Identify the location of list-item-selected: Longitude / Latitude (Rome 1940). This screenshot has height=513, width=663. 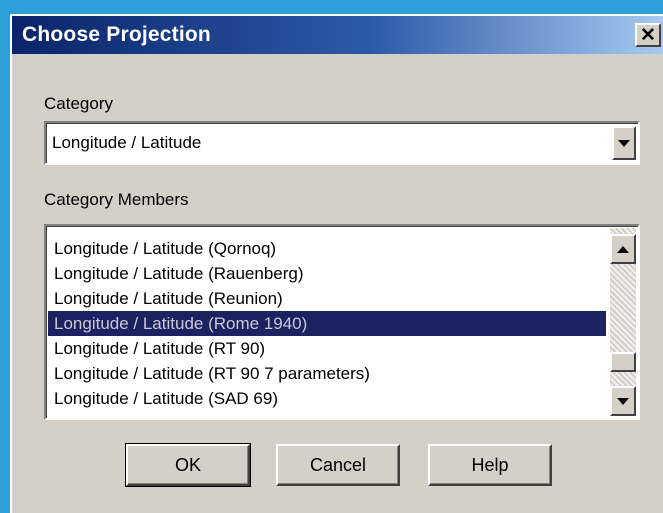
(327, 323).